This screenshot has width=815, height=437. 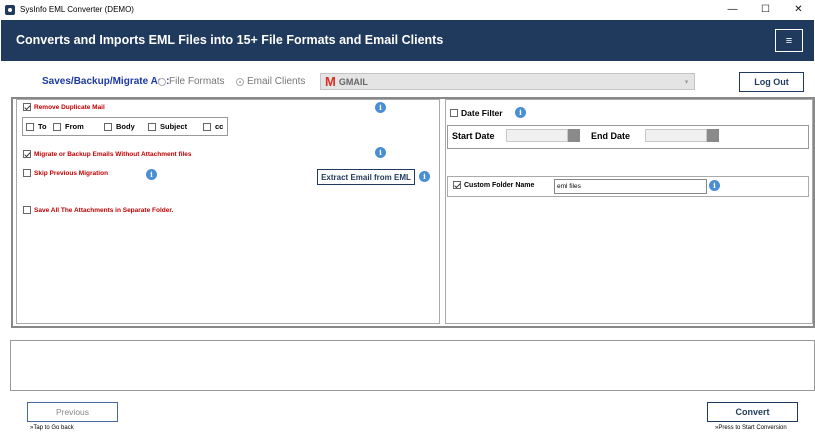 What do you see at coordinates (732, 9) in the screenshot?
I see `minimize-button: —` at bounding box center [732, 9].